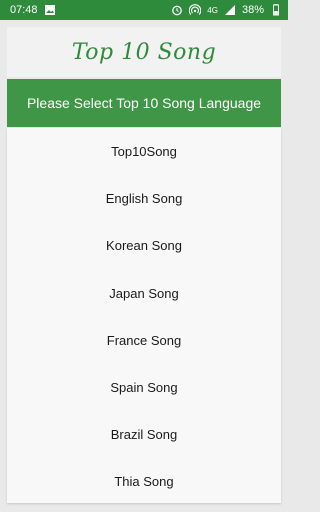 This screenshot has height=512, width=320. I want to click on app-title: Top 10 Song, so click(144, 52).